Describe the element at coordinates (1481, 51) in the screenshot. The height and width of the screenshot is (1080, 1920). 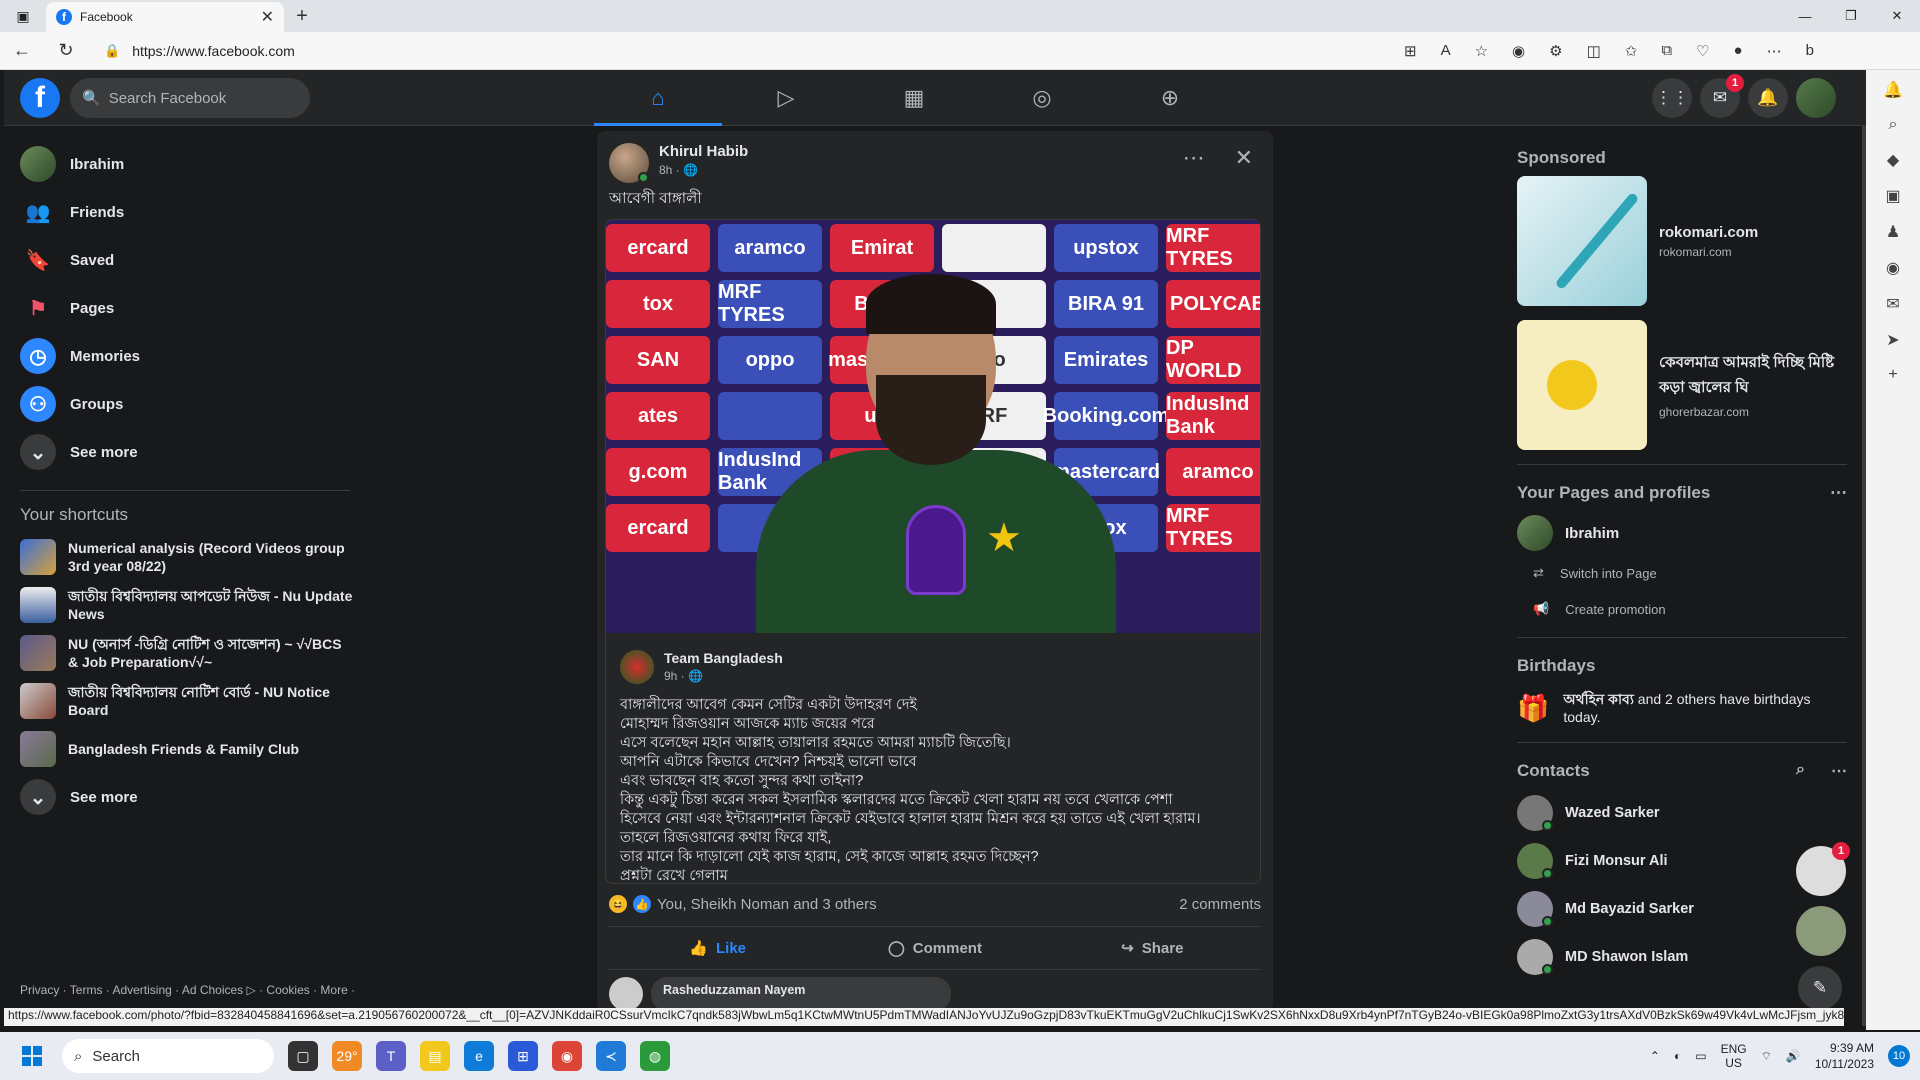
I see `favorite-icon: ☆` at that location.